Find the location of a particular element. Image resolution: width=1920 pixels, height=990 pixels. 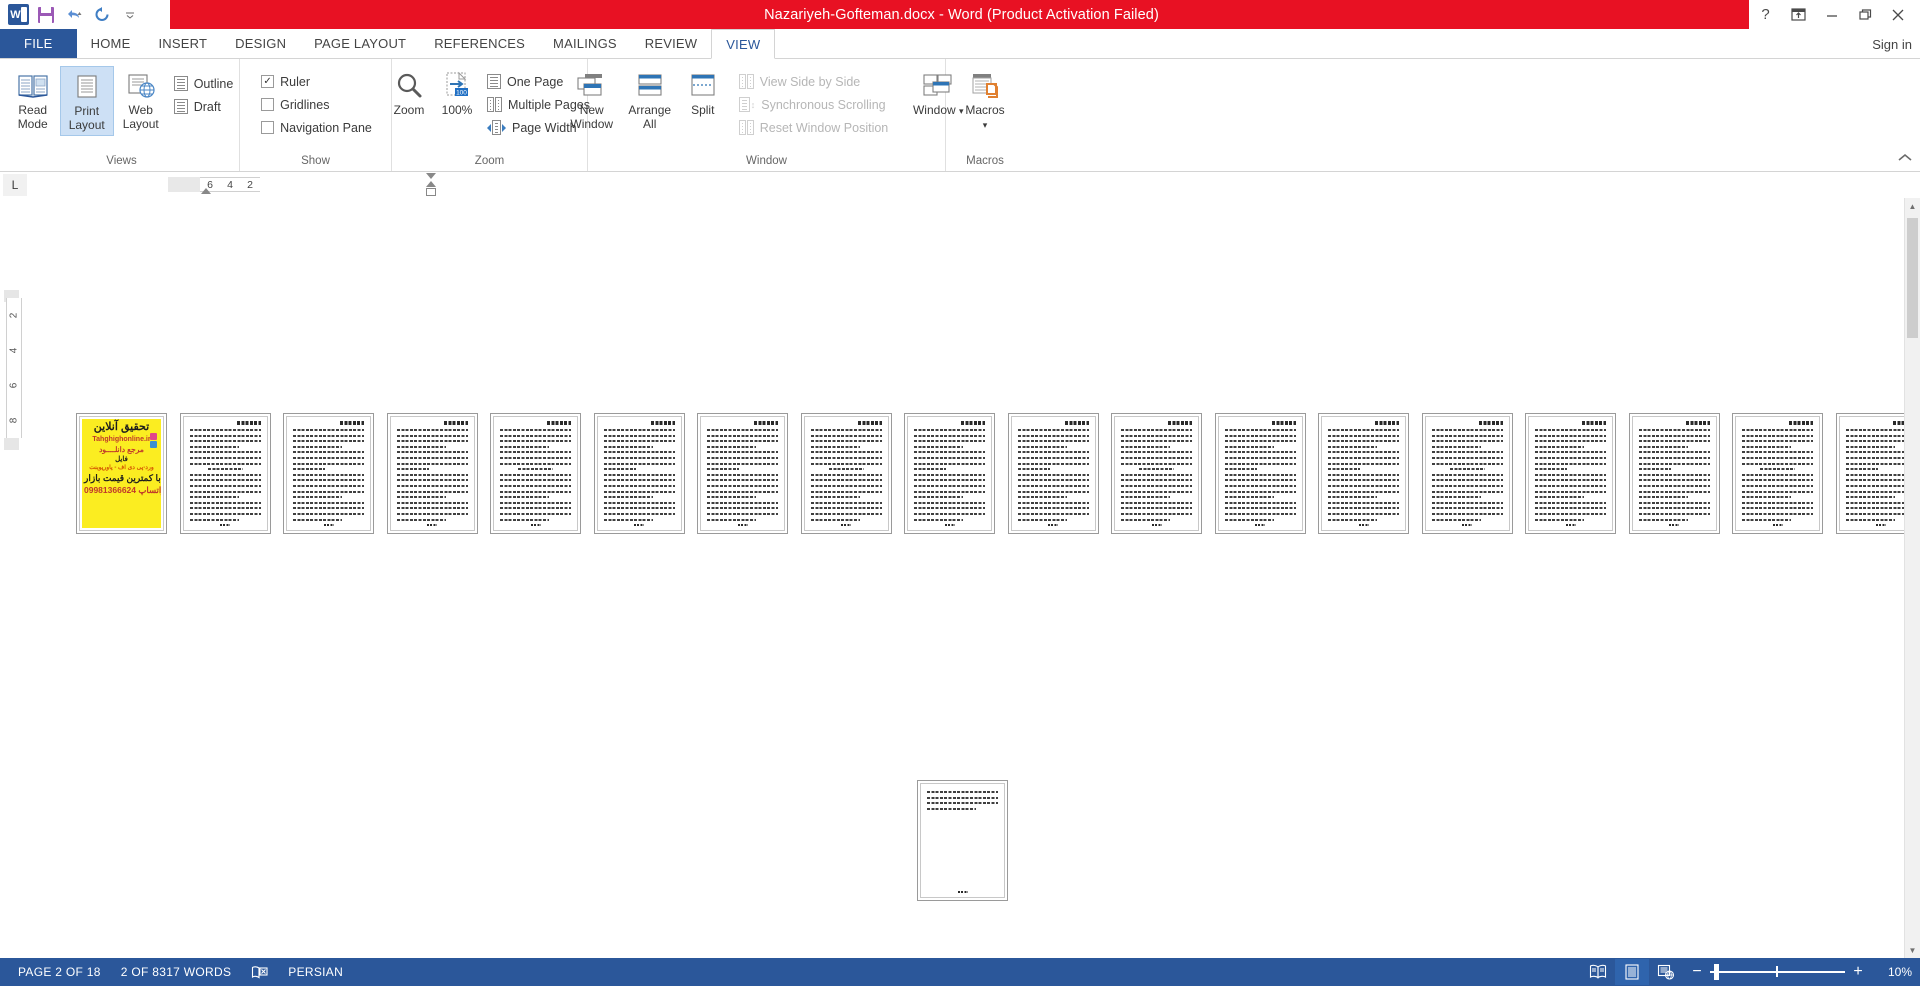

zoom-slider: − + is located at coordinates (1777, 972).